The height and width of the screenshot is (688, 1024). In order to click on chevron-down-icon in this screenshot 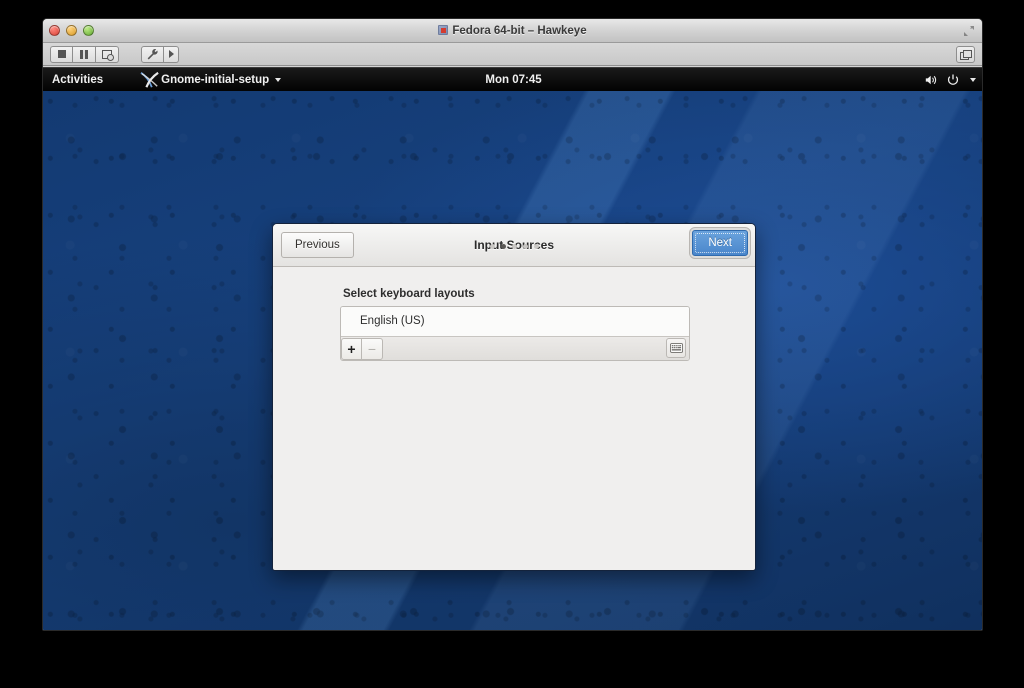, I will do `click(278, 79)`.